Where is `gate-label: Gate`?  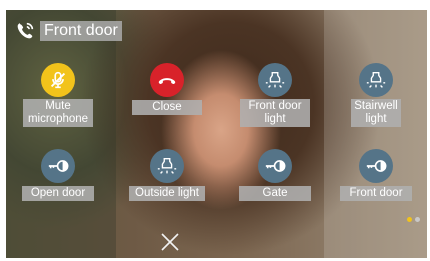 gate-label: Gate is located at coordinates (275, 193).